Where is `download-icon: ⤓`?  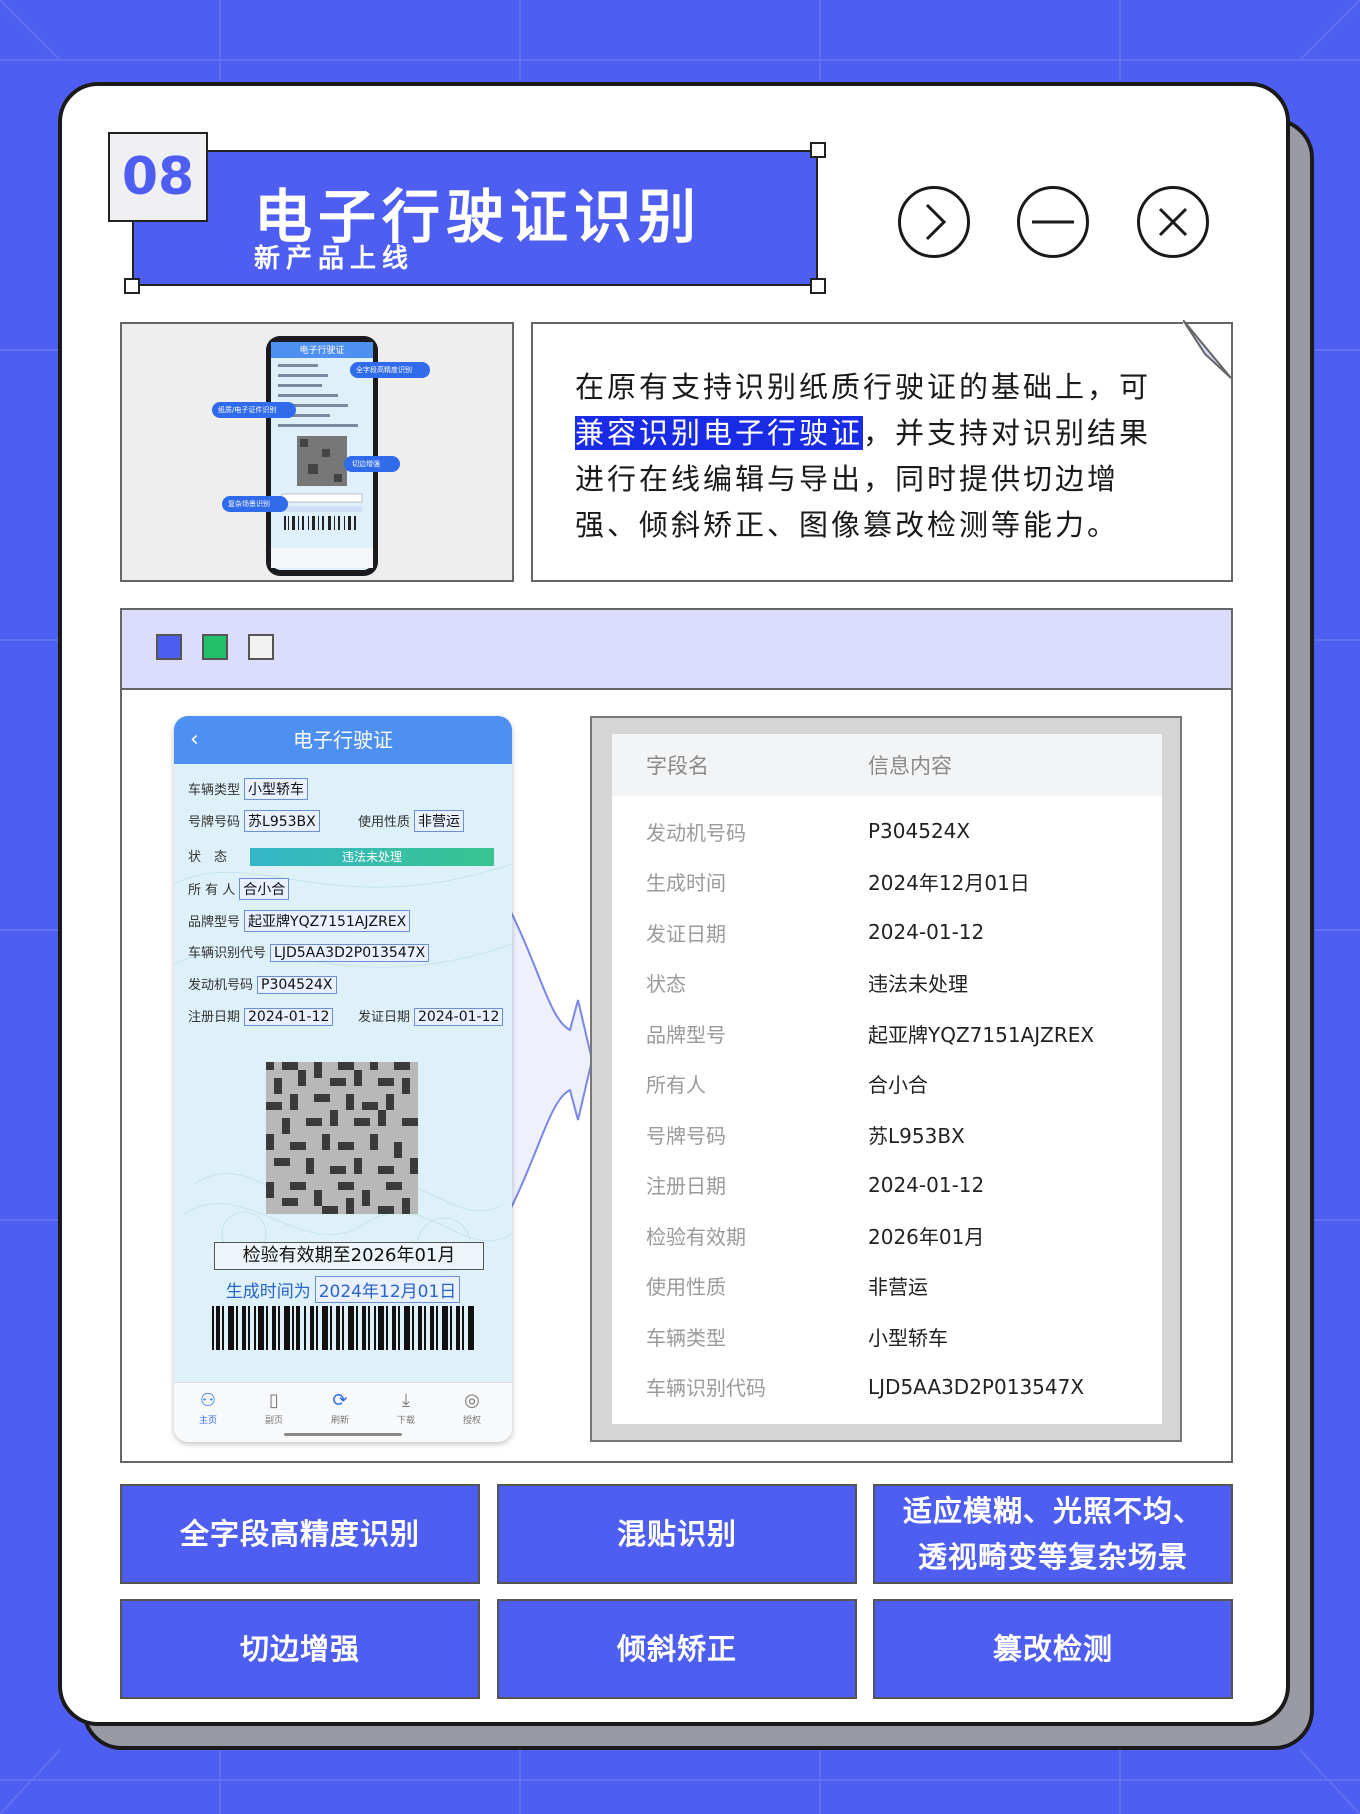 download-icon: ⤓ is located at coordinates (406, 1400).